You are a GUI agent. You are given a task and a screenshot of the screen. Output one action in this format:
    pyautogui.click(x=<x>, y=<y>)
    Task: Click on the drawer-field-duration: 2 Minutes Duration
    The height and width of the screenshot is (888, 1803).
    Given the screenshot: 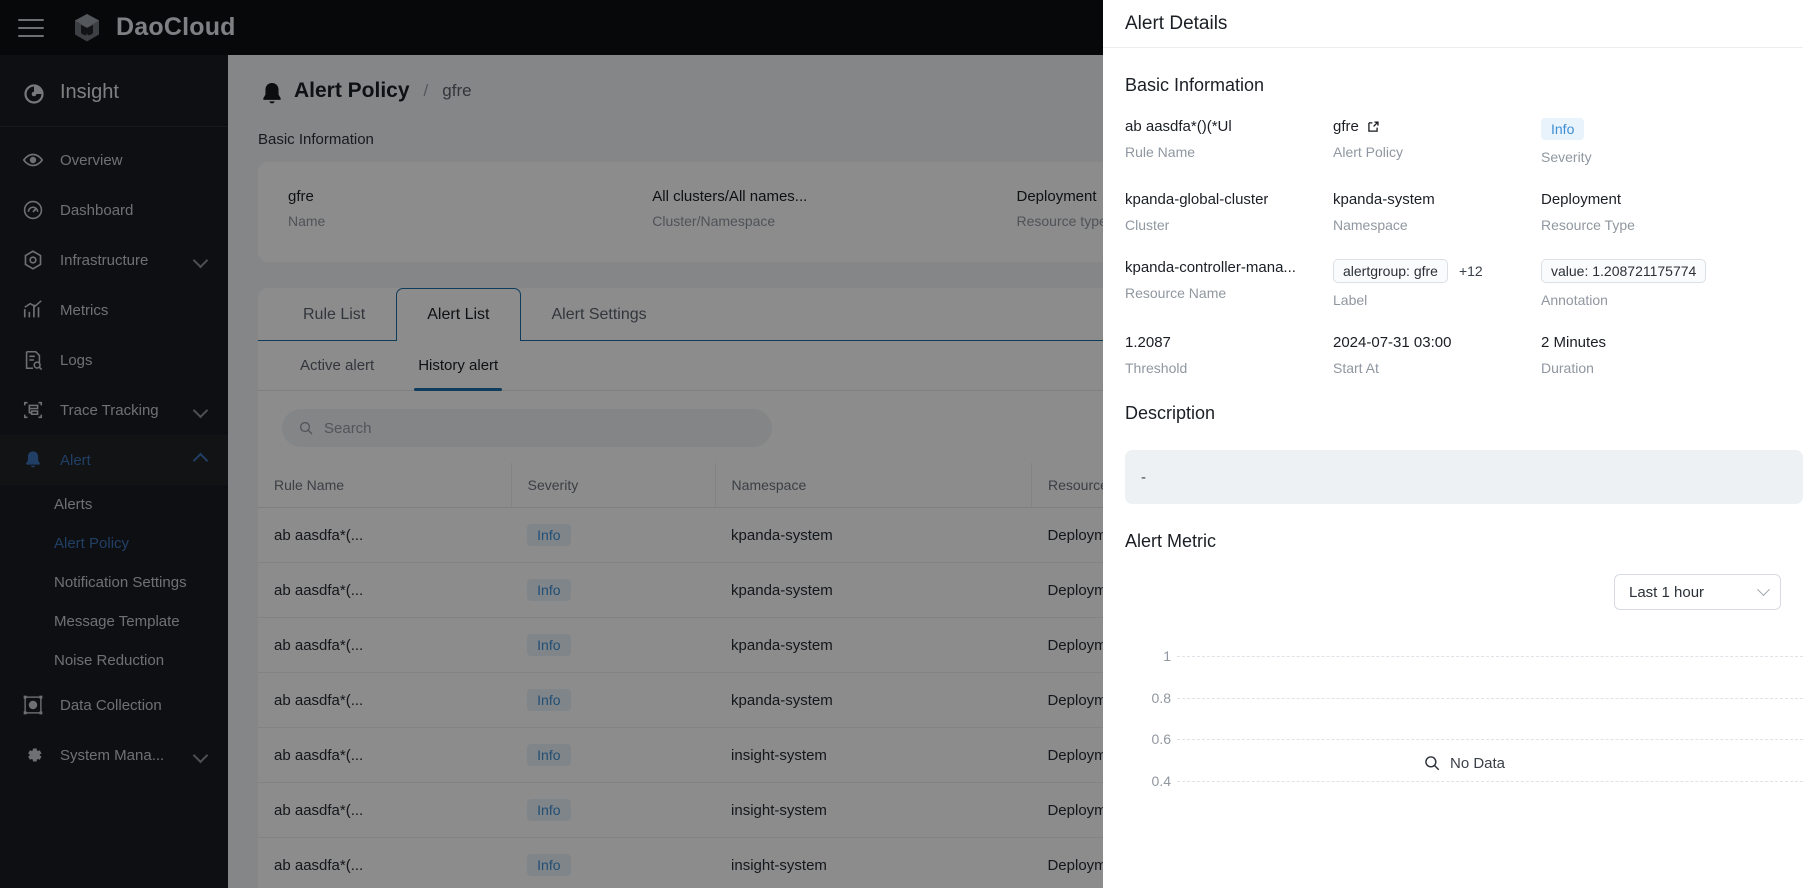 What is the action you would take?
    pyautogui.click(x=1672, y=355)
    